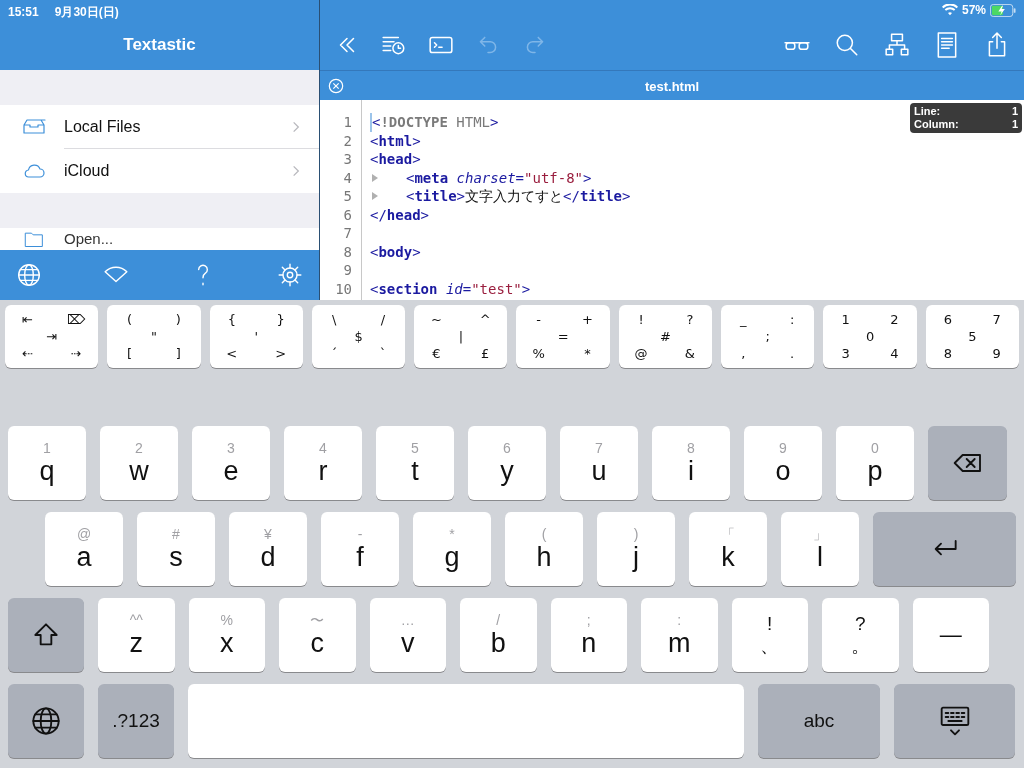 The height and width of the screenshot is (768, 1024). What do you see at coordinates (452, 549) in the screenshot?
I see `keyboard-key: * g` at bounding box center [452, 549].